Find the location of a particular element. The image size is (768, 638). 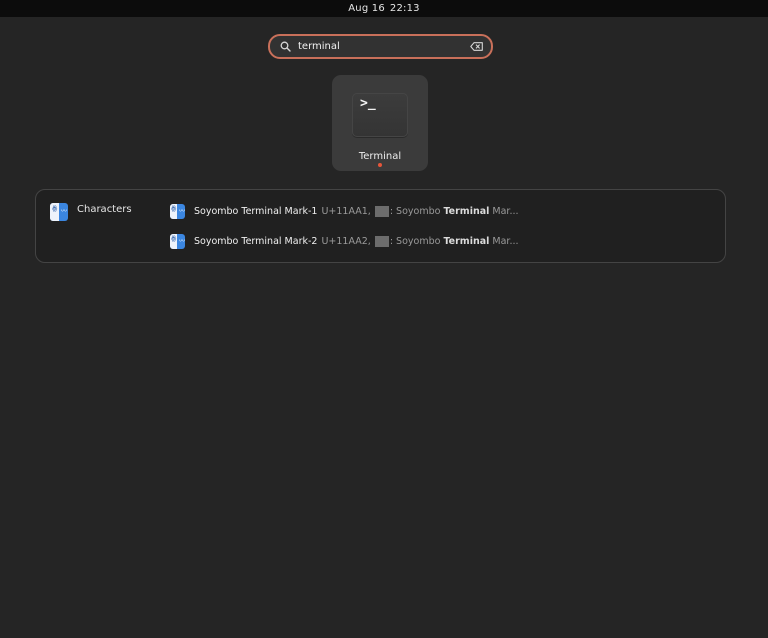

magnifier-icon is located at coordinates (285, 47).